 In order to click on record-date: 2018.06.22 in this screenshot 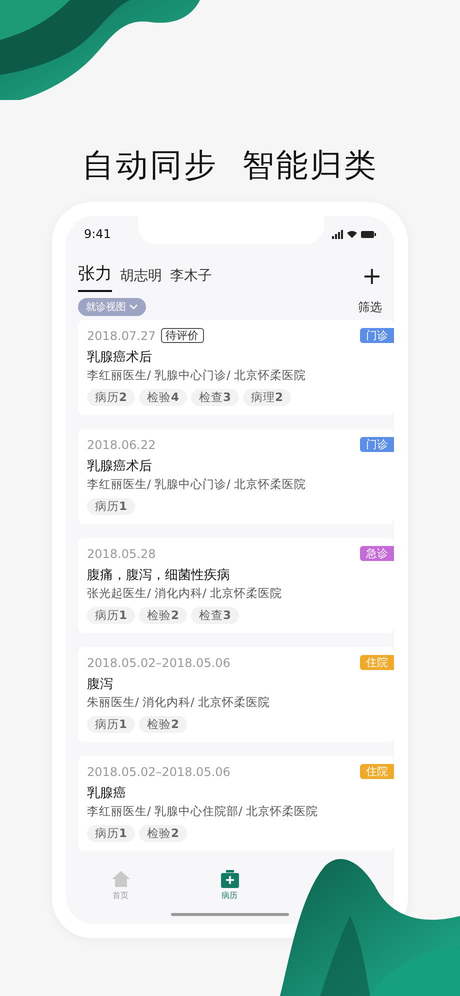, I will do `click(121, 445)`.